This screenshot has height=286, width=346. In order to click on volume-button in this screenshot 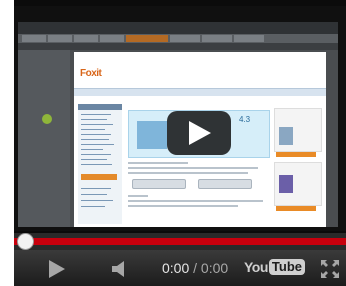, I will do `click(120, 269)`.